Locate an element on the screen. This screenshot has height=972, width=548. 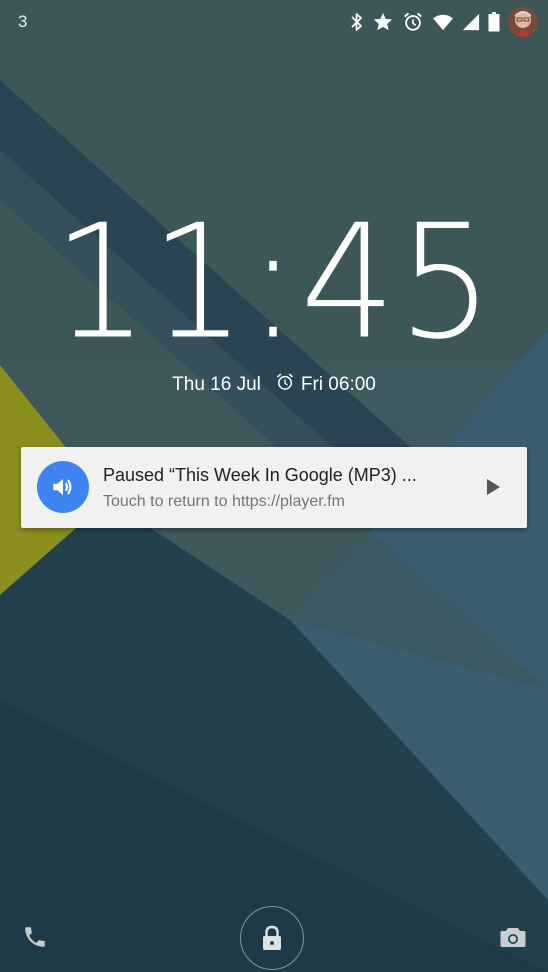
play-button is located at coordinates (493, 487).